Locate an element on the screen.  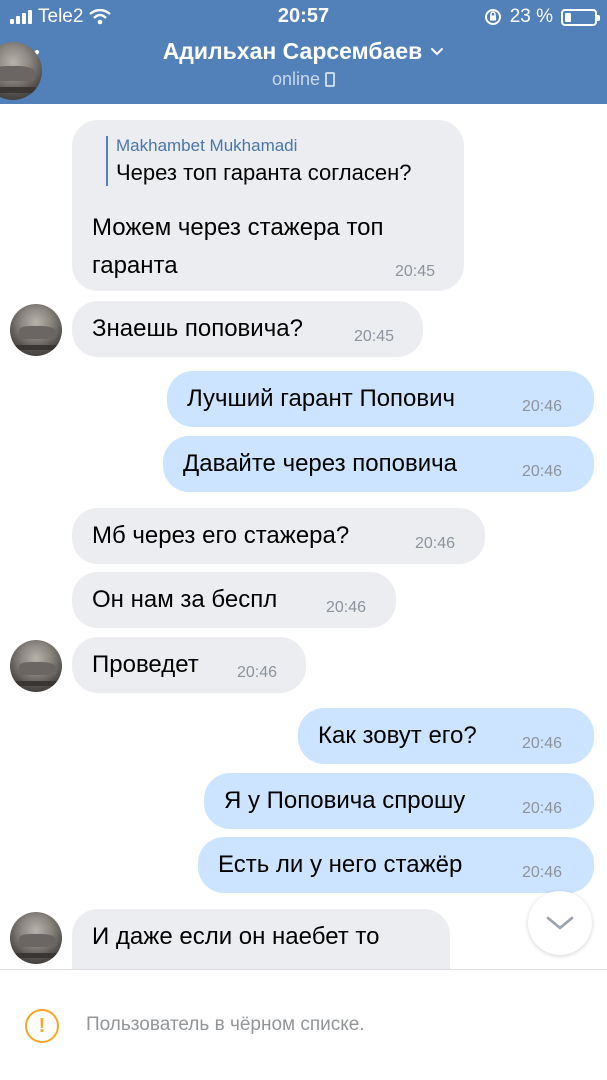
status-right: 23 % is located at coordinates (542, 17).